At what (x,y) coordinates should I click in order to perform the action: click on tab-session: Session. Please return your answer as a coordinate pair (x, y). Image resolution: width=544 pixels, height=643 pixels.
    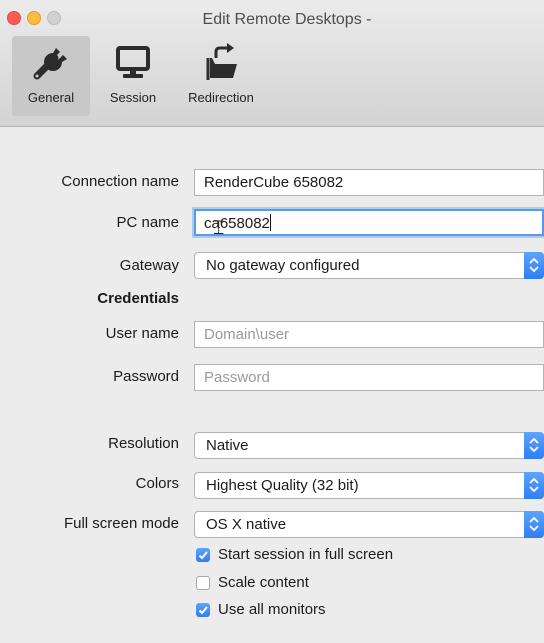
    Looking at the image, I should click on (133, 76).